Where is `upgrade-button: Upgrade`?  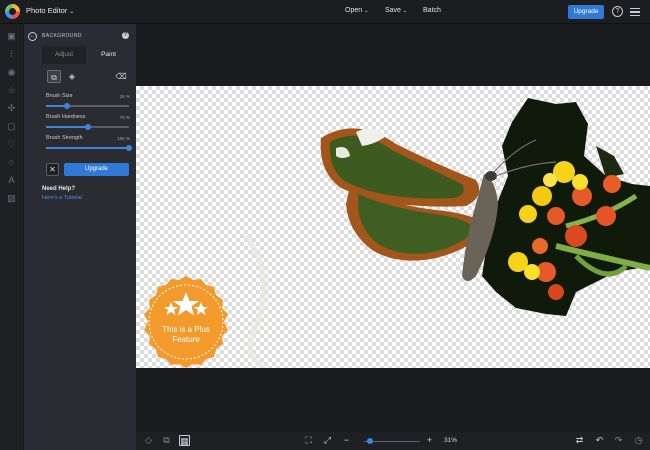 upgrade-button: Upgrade is located at coordinates (586, 12).